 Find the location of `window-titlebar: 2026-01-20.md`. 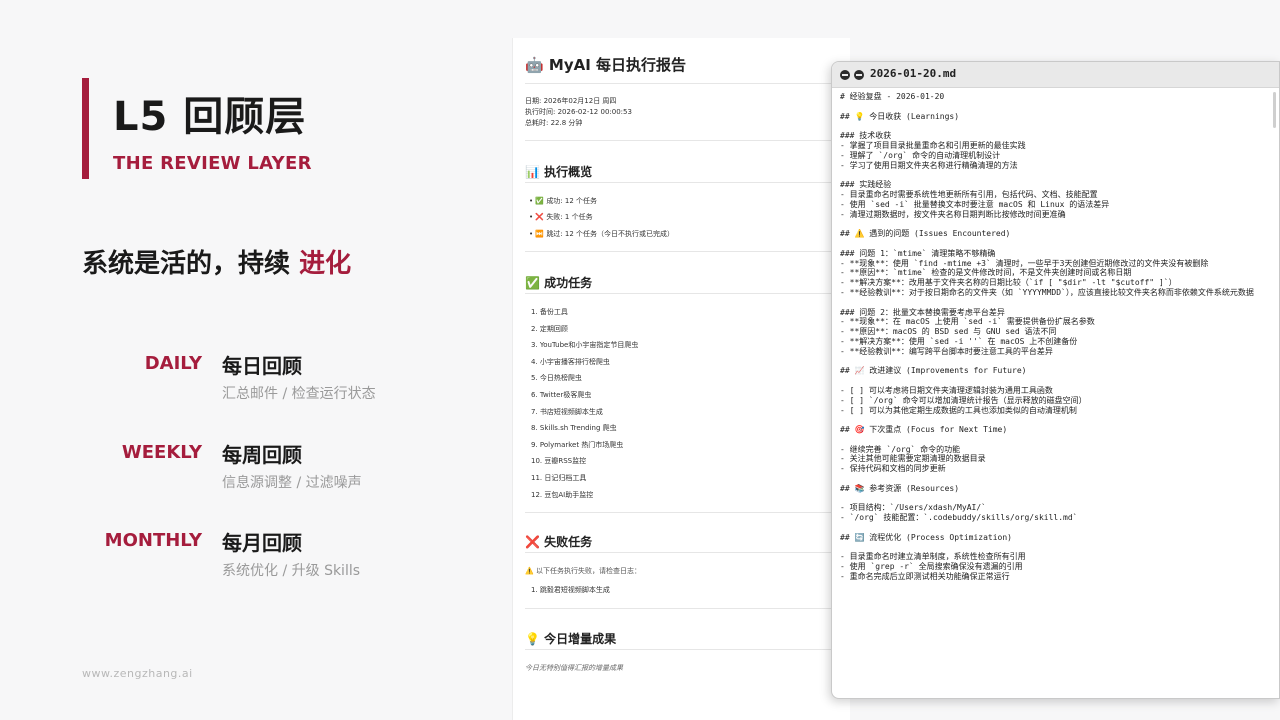

window-titlebar: 2026-01-20.md is located at coordinates (1055, 75).